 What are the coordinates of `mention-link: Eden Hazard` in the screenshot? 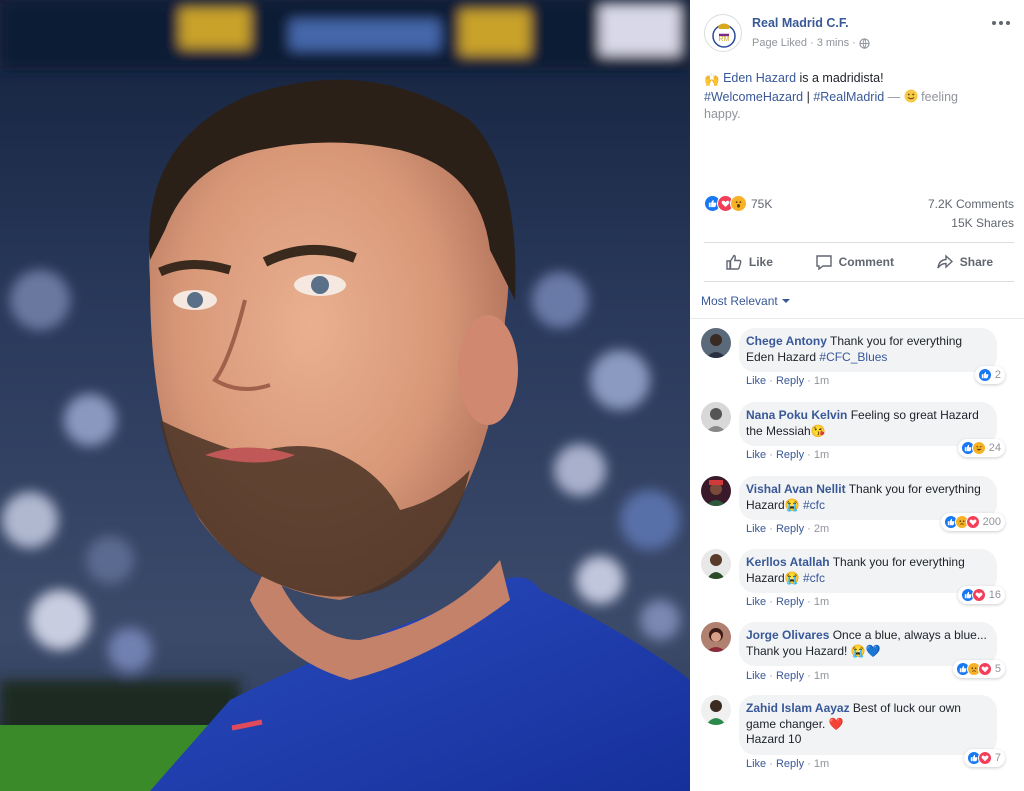 It's located at (759, 78).